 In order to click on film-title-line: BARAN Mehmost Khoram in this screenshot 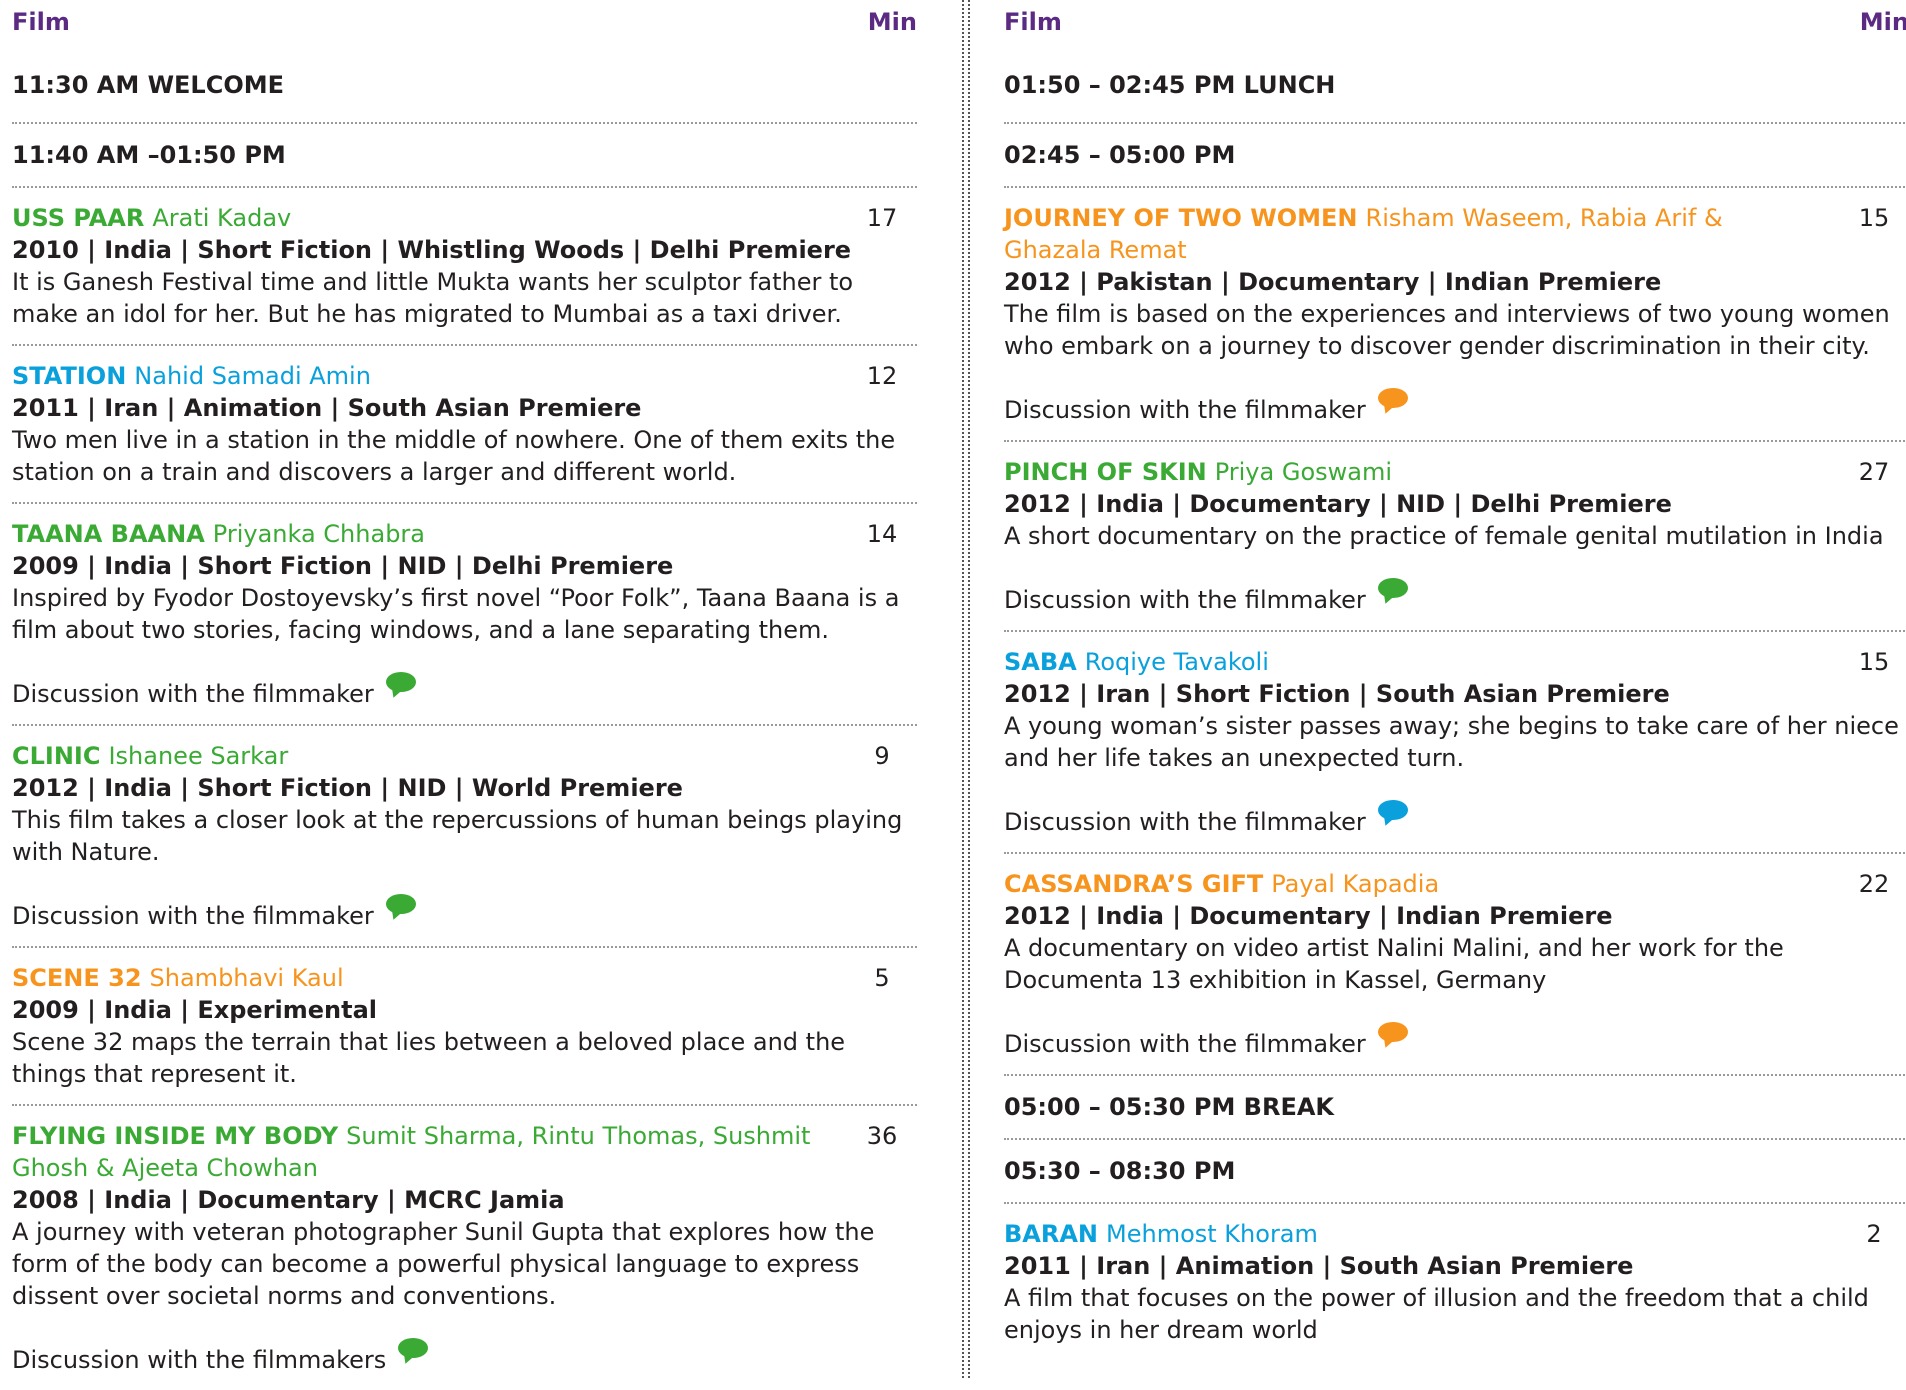, I will do `click(1455, 1234)`.